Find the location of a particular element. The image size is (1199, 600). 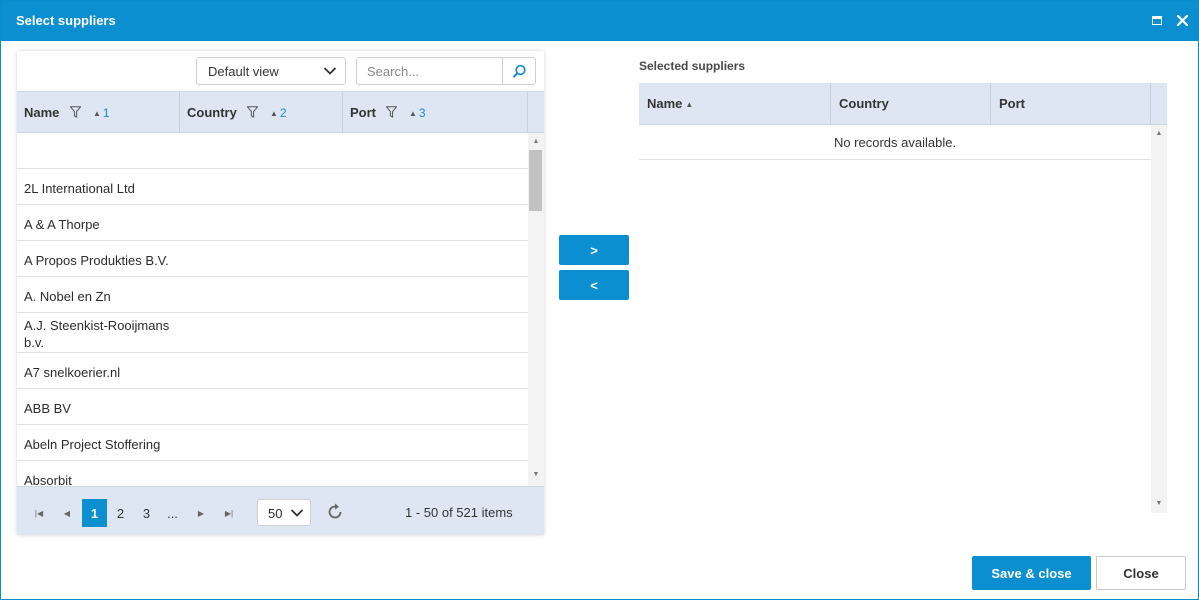

search-input is located at coordinates (429, 71).